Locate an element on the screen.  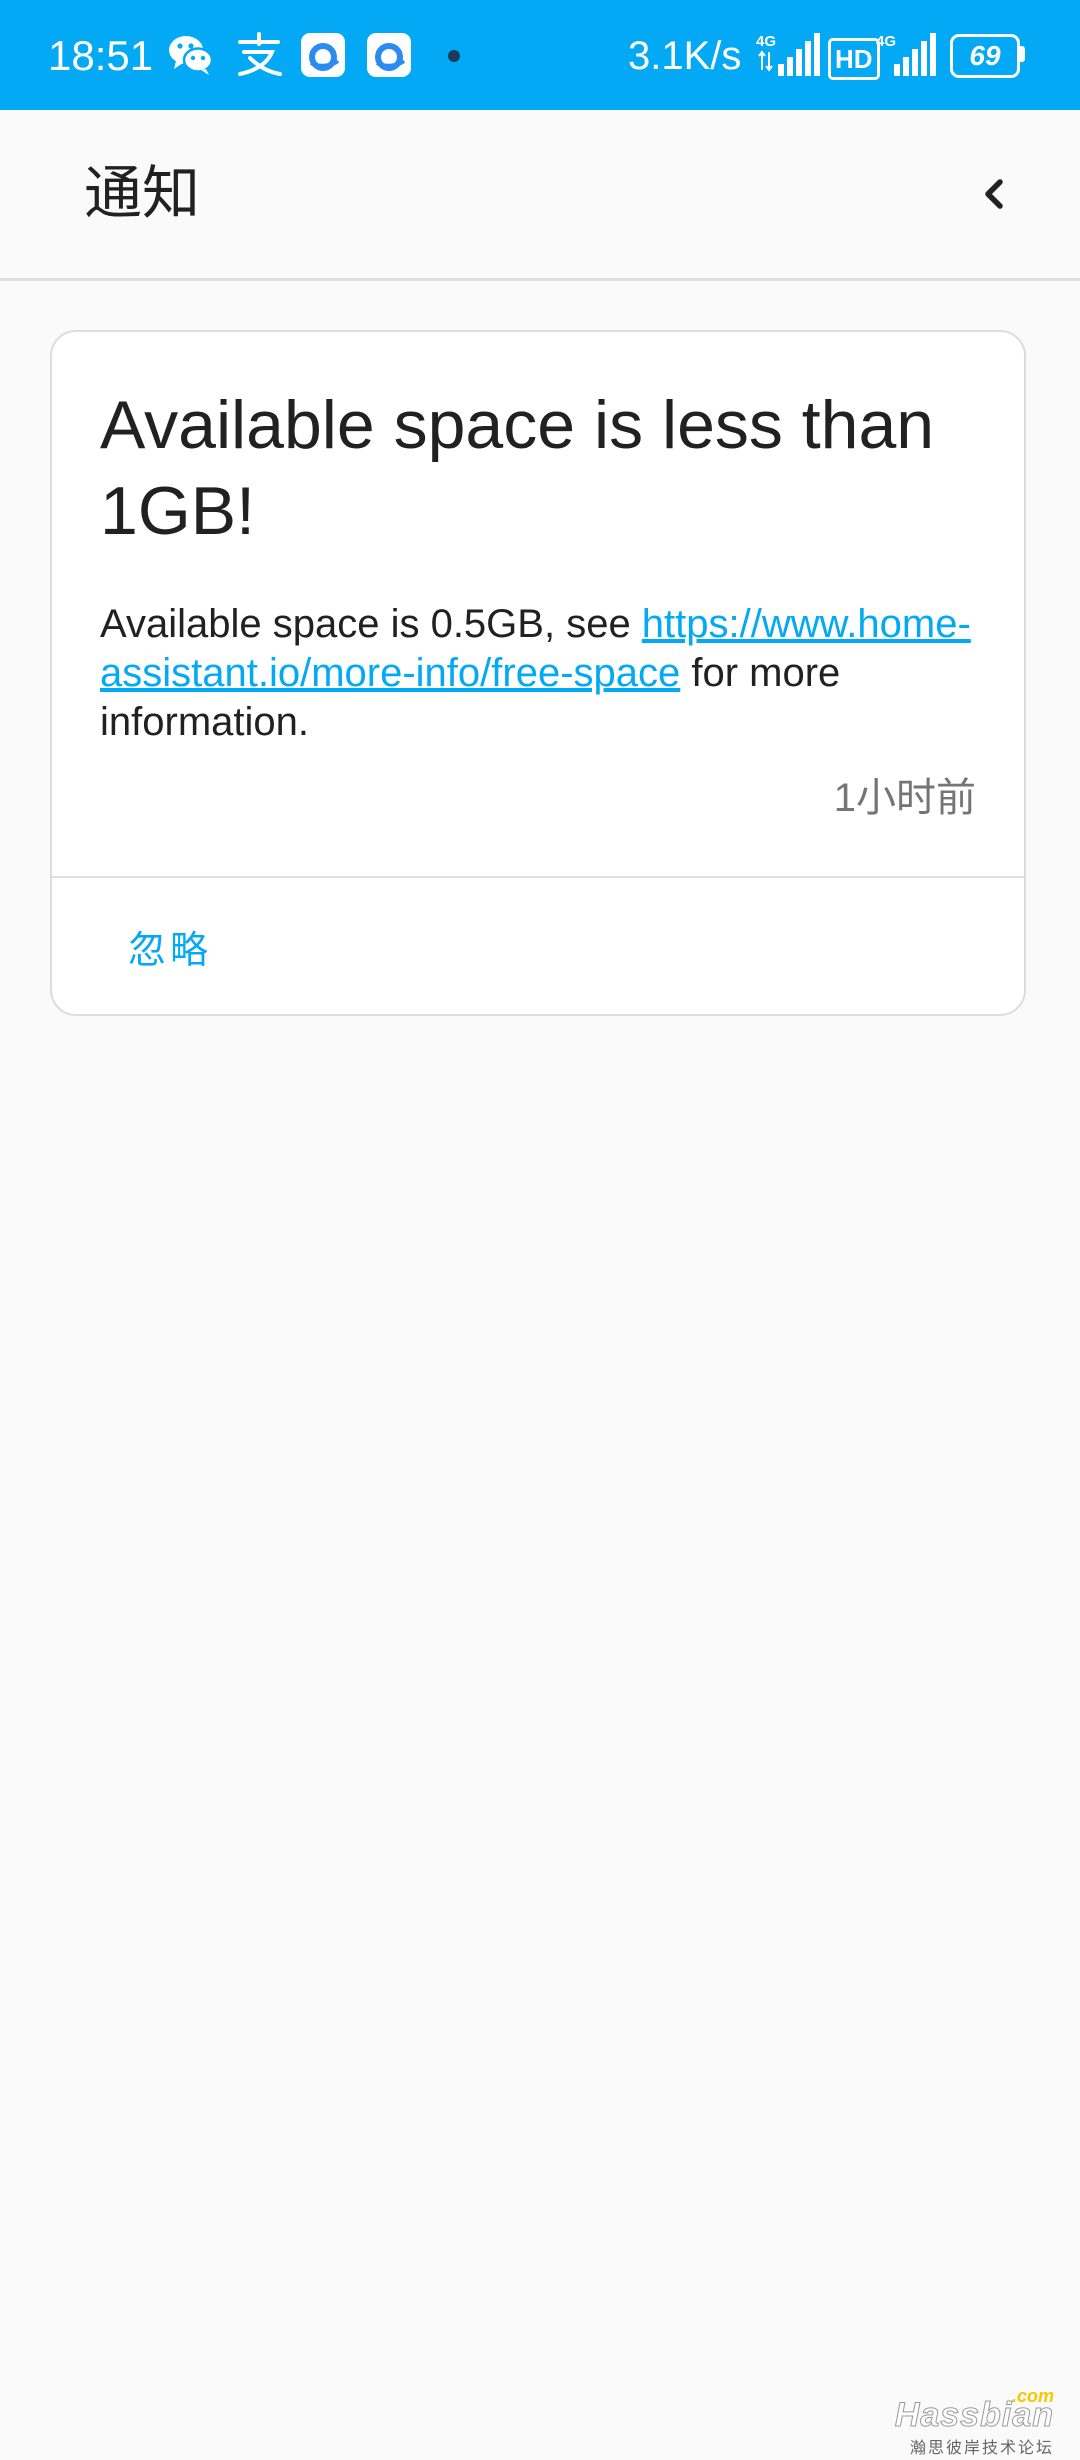
chevron-left-icon is located at coordinates (994, 194).